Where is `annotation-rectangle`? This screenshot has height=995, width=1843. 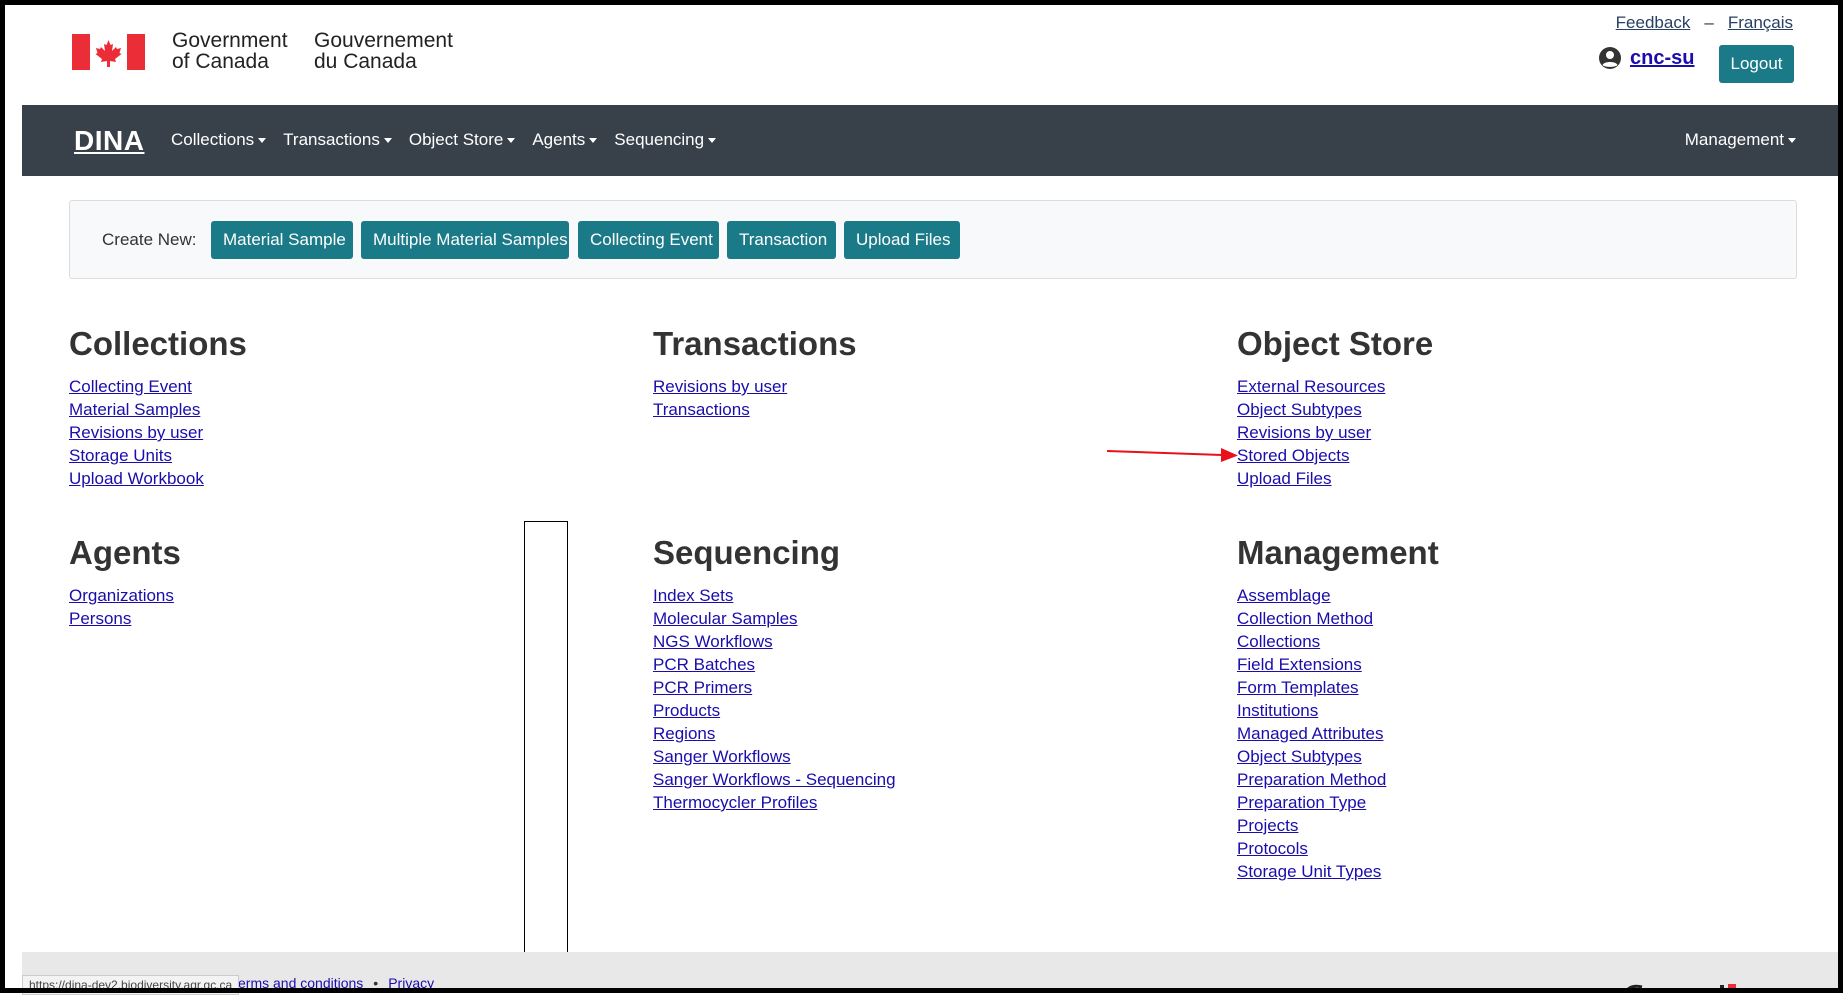
annotation-rectangle is located at coordinates (546, 757).